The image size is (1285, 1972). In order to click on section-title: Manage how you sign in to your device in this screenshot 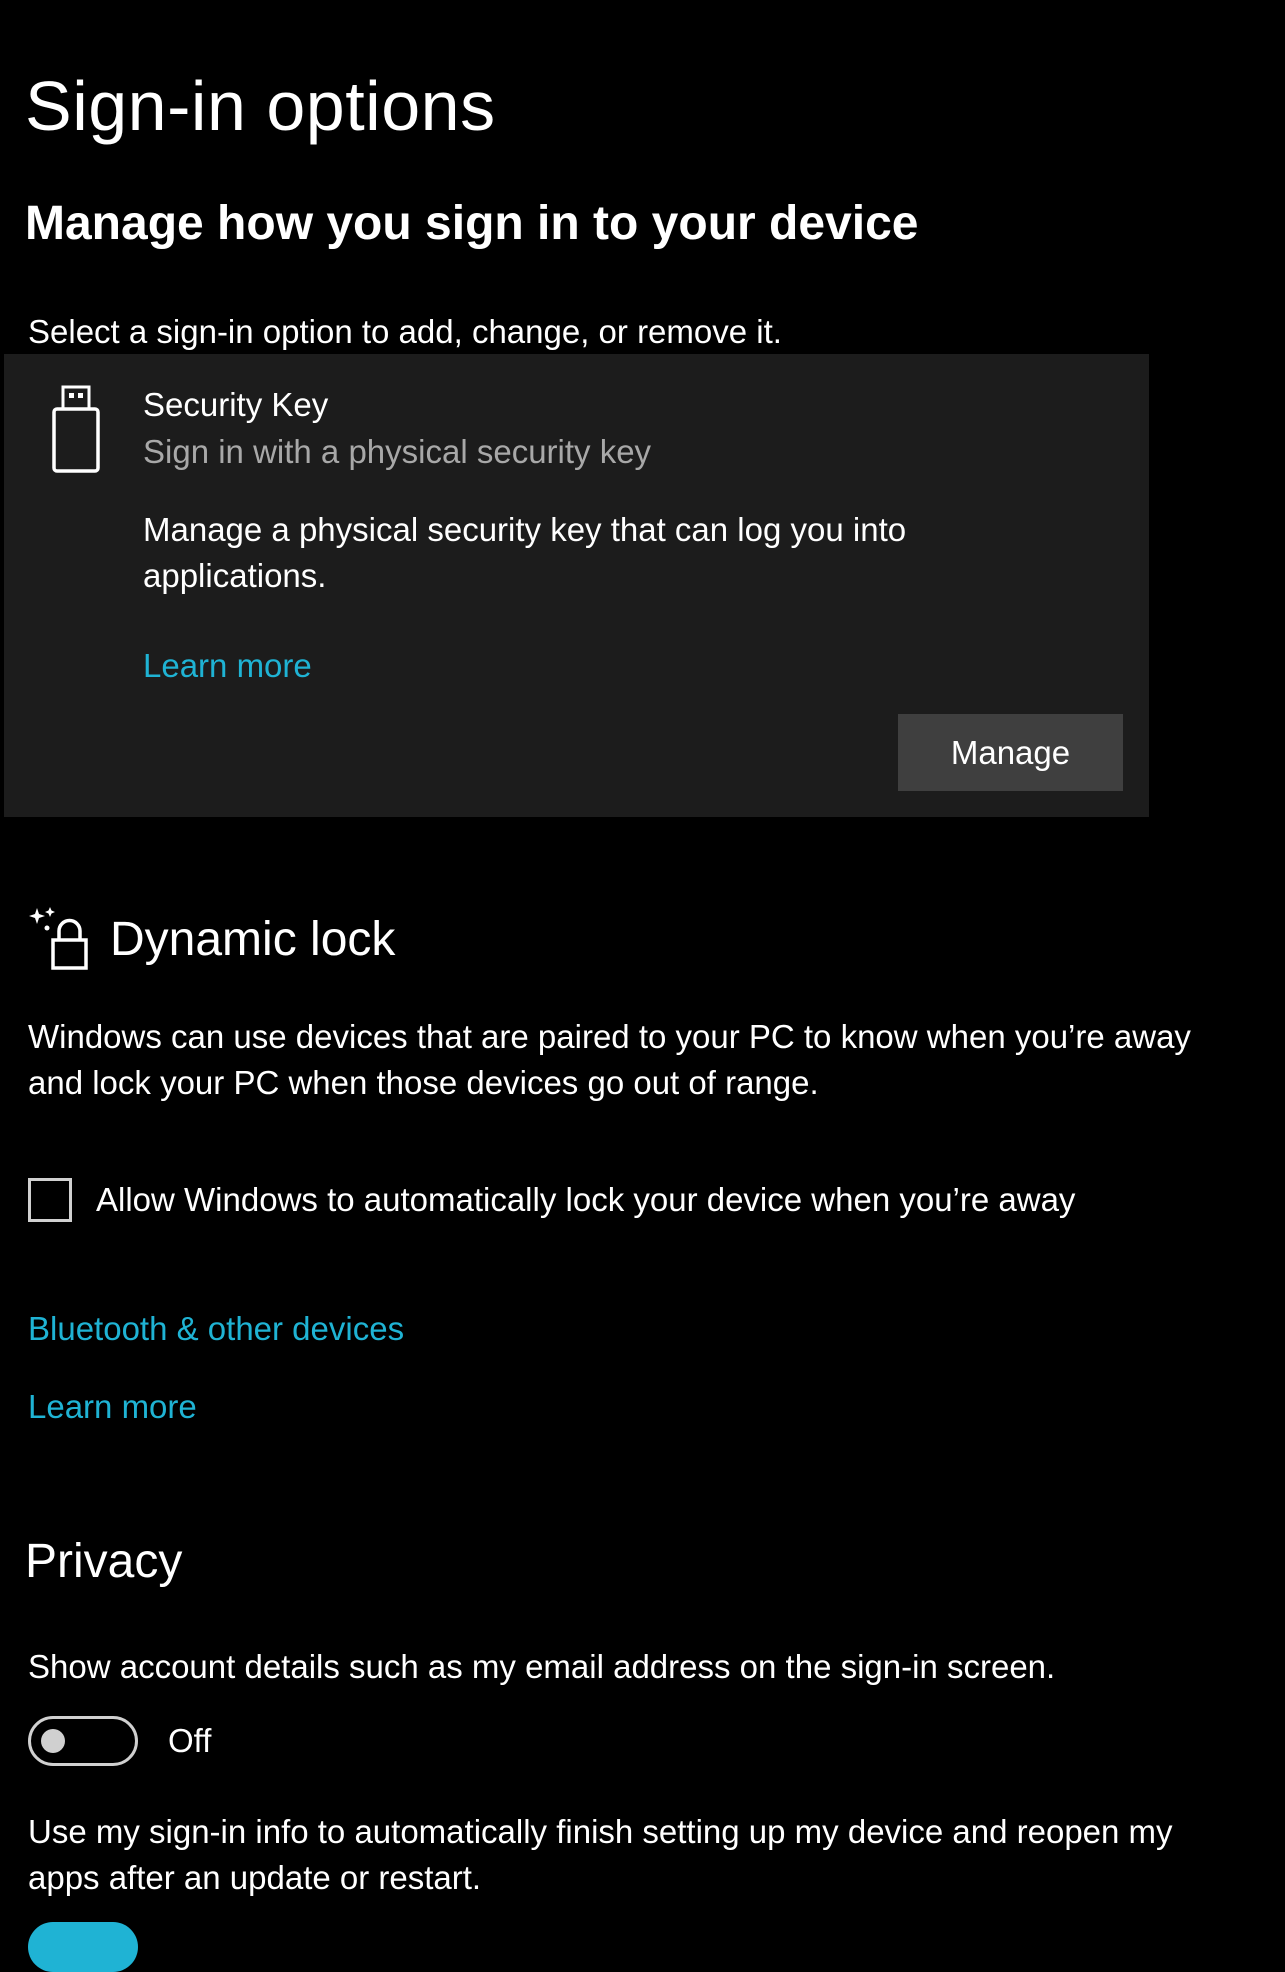, I will do `click(472, 223)`.